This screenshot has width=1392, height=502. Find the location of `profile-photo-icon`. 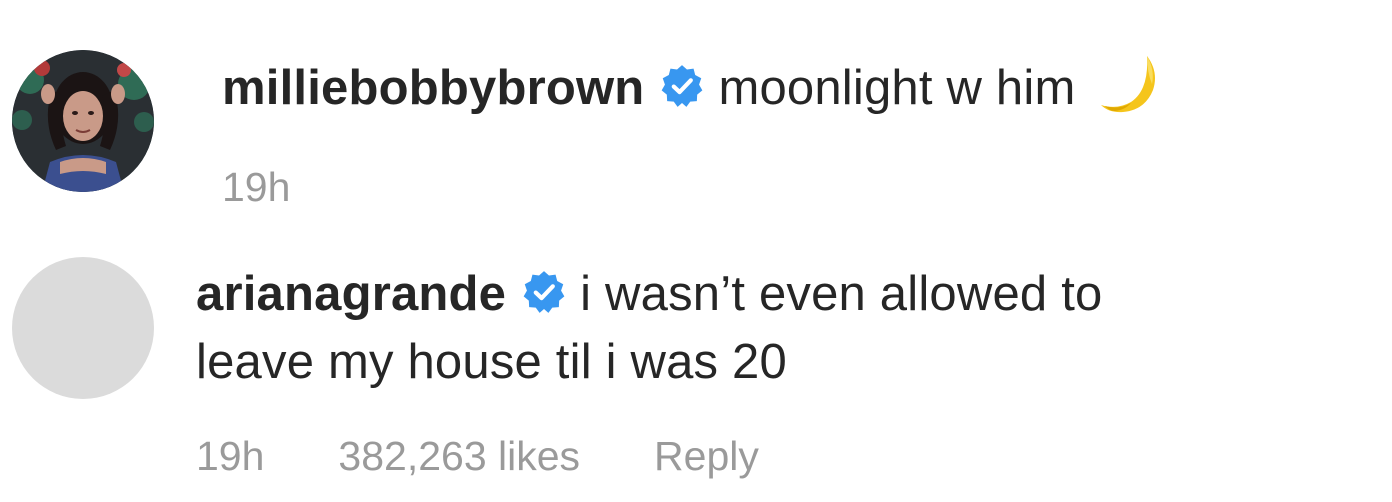

profile-photo-icon is located at coordinates (83, 121).